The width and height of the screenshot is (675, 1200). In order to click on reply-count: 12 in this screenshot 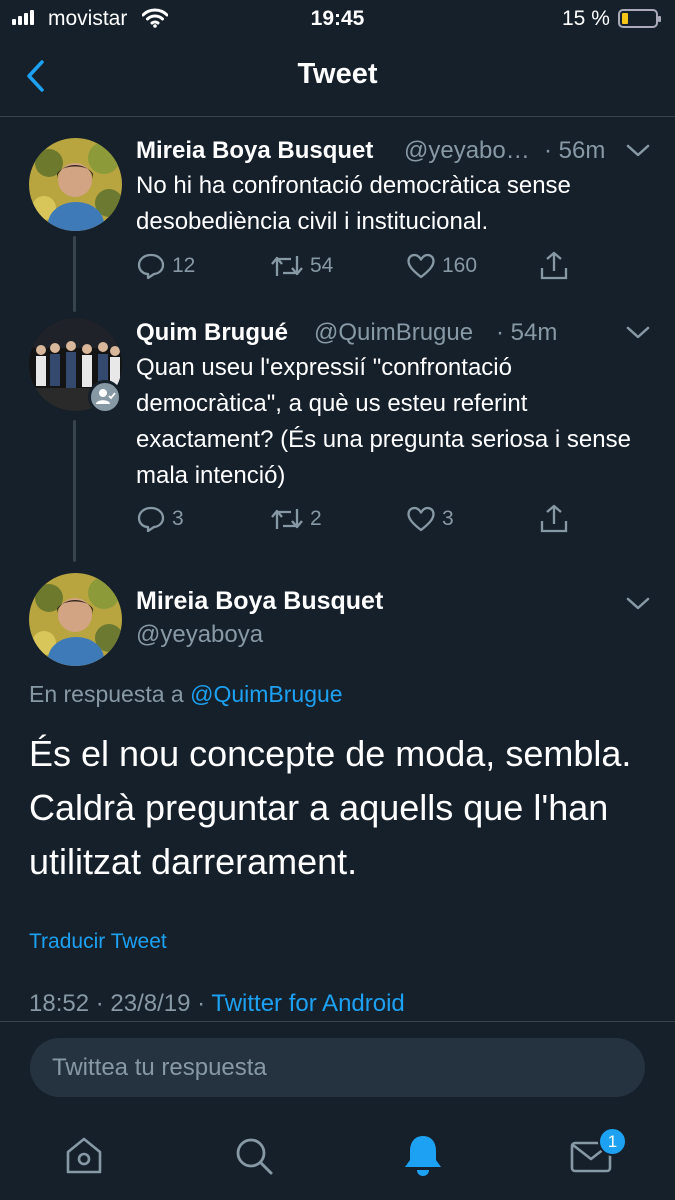, I will do `click(184, 265)`.